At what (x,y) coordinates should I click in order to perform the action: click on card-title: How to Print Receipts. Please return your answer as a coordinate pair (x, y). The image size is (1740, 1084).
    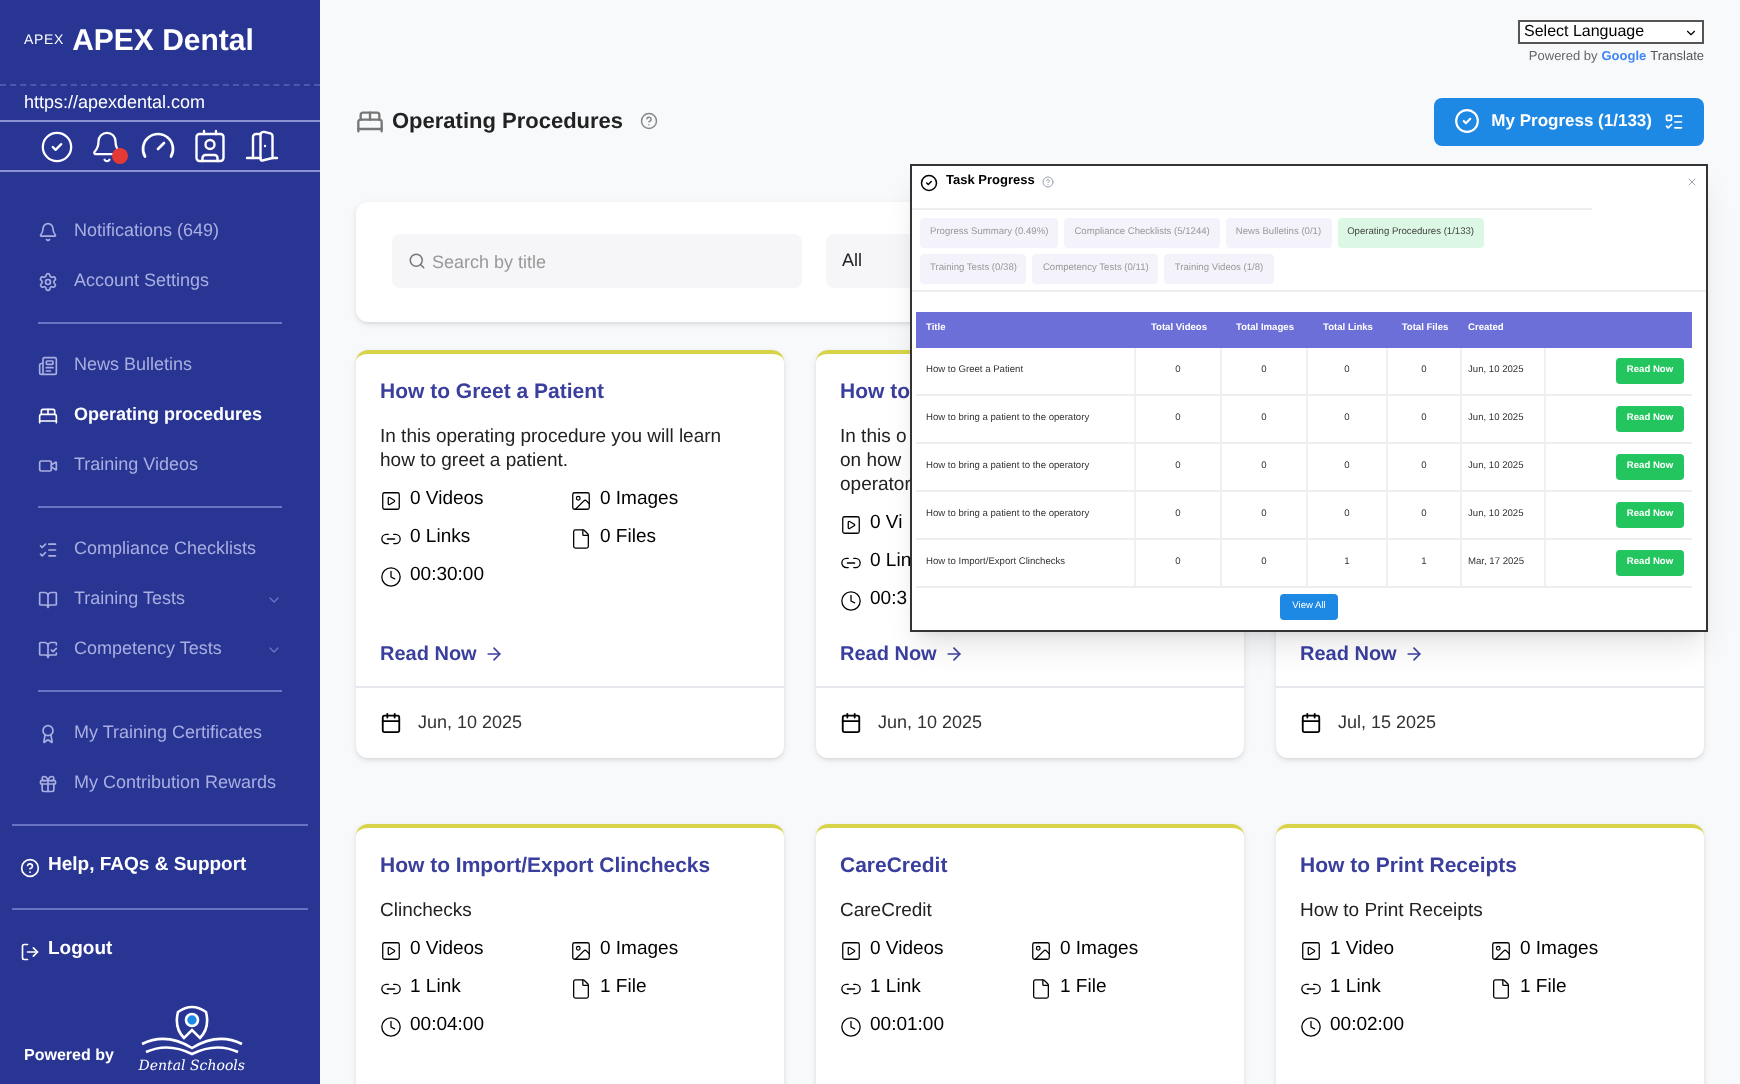
    Looking at the image, I should click on (1409, 867).